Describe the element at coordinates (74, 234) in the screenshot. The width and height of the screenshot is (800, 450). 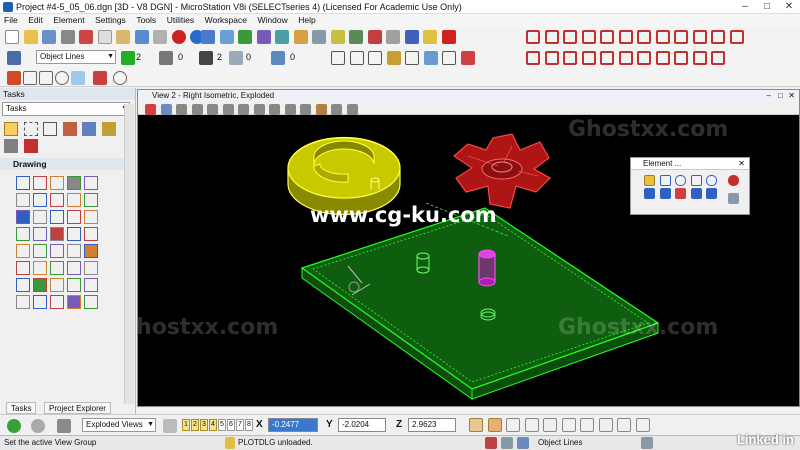
I see `drawing-tool-19-icon` at that location.